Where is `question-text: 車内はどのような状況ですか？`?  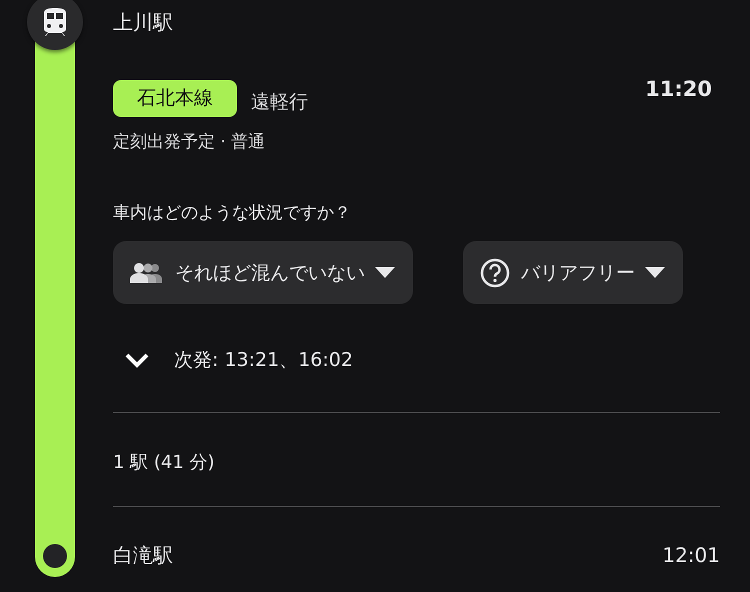 question-text: 車内はどのような状況ですか？ is located at coordinates (232, 213).